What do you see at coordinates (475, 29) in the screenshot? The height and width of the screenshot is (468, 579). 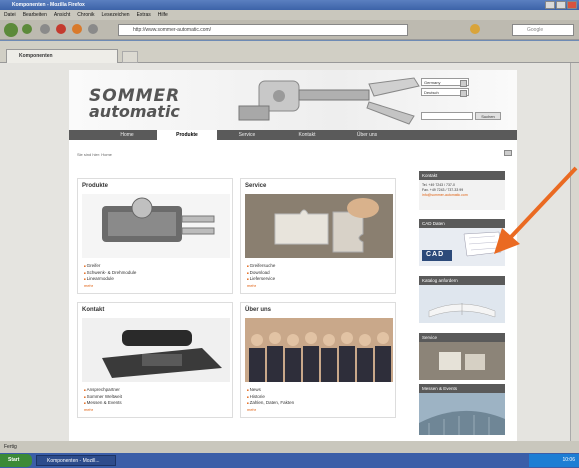 I see `rss-icon` at bounding box center [475, 29].